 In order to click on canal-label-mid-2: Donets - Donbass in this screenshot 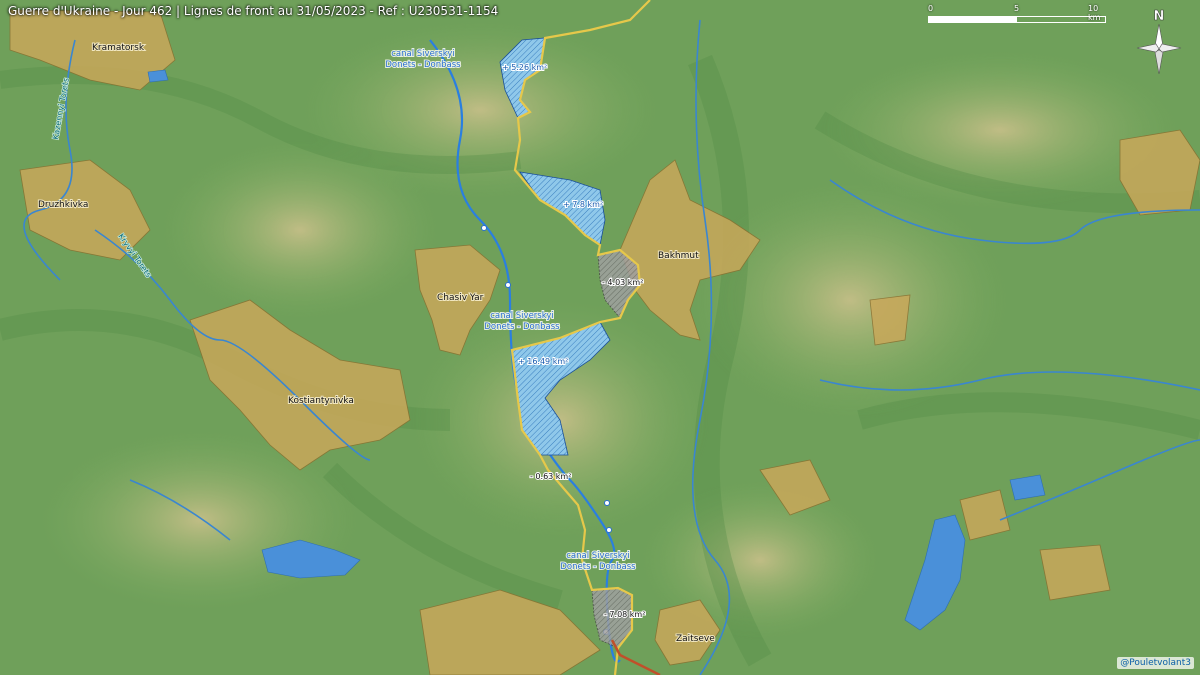, I will do `click(522, 327)`.